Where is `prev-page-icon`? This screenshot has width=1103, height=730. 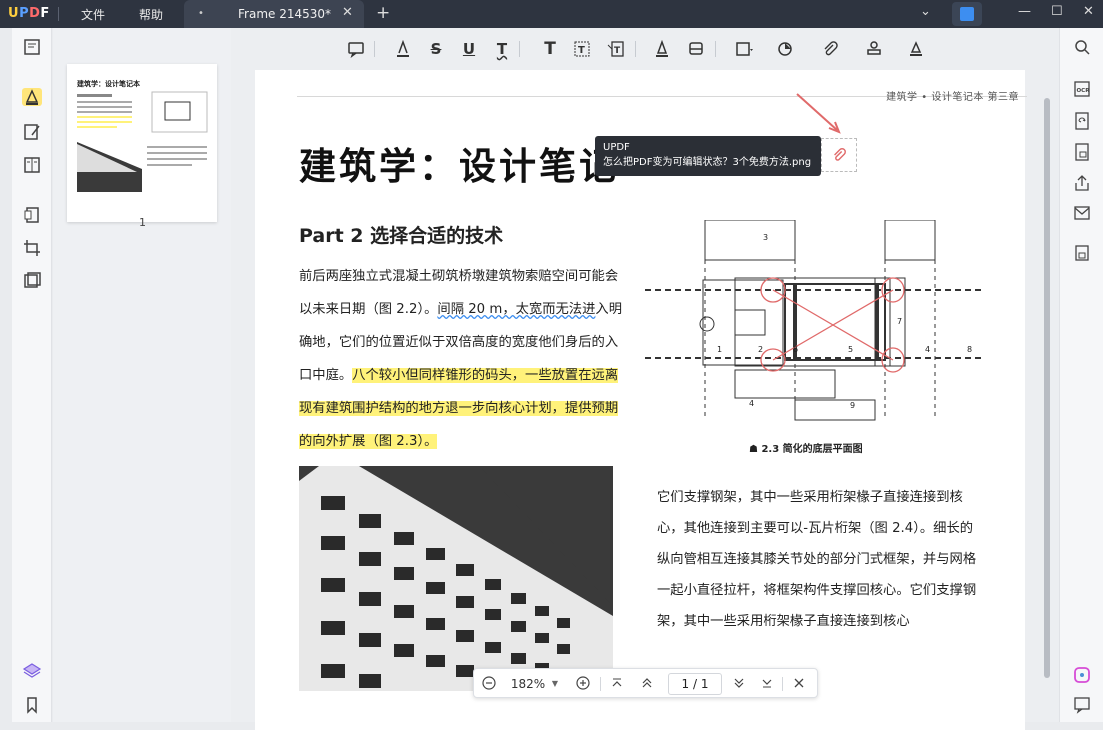
prev-page-icon is located at coordinates (647, 684).